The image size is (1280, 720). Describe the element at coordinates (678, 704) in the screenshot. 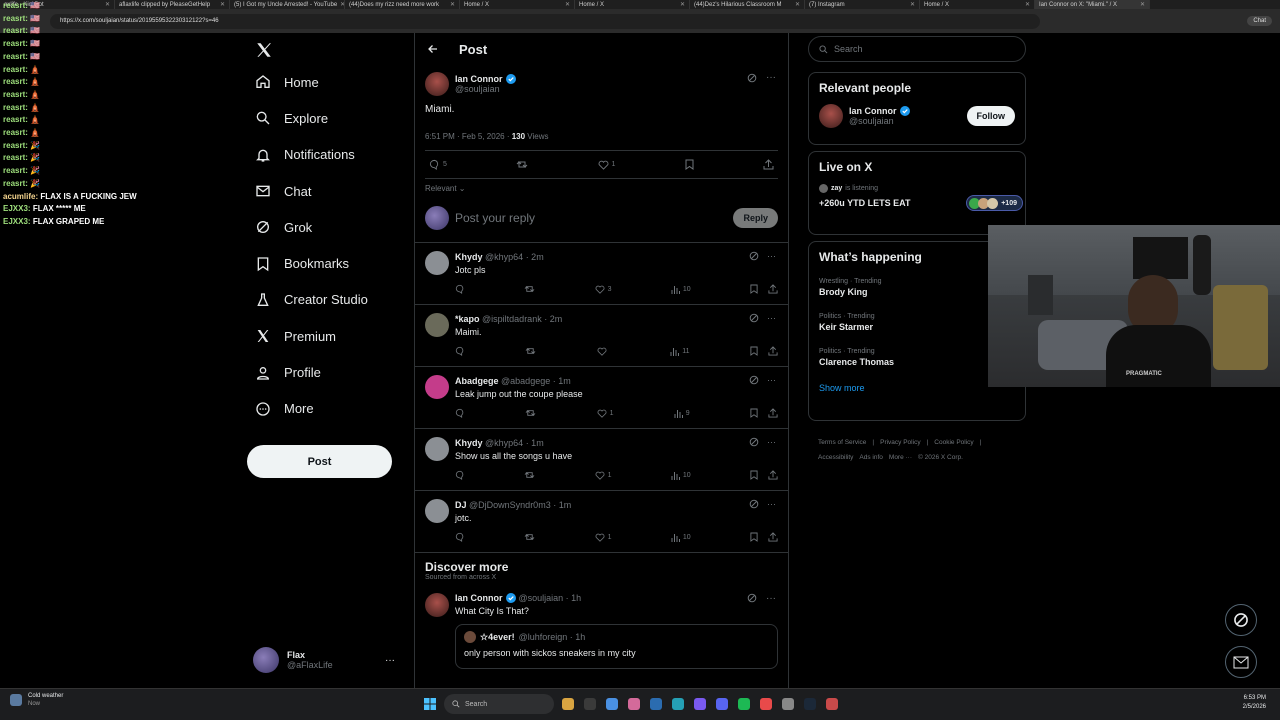

I see `edge-icon` at that location.